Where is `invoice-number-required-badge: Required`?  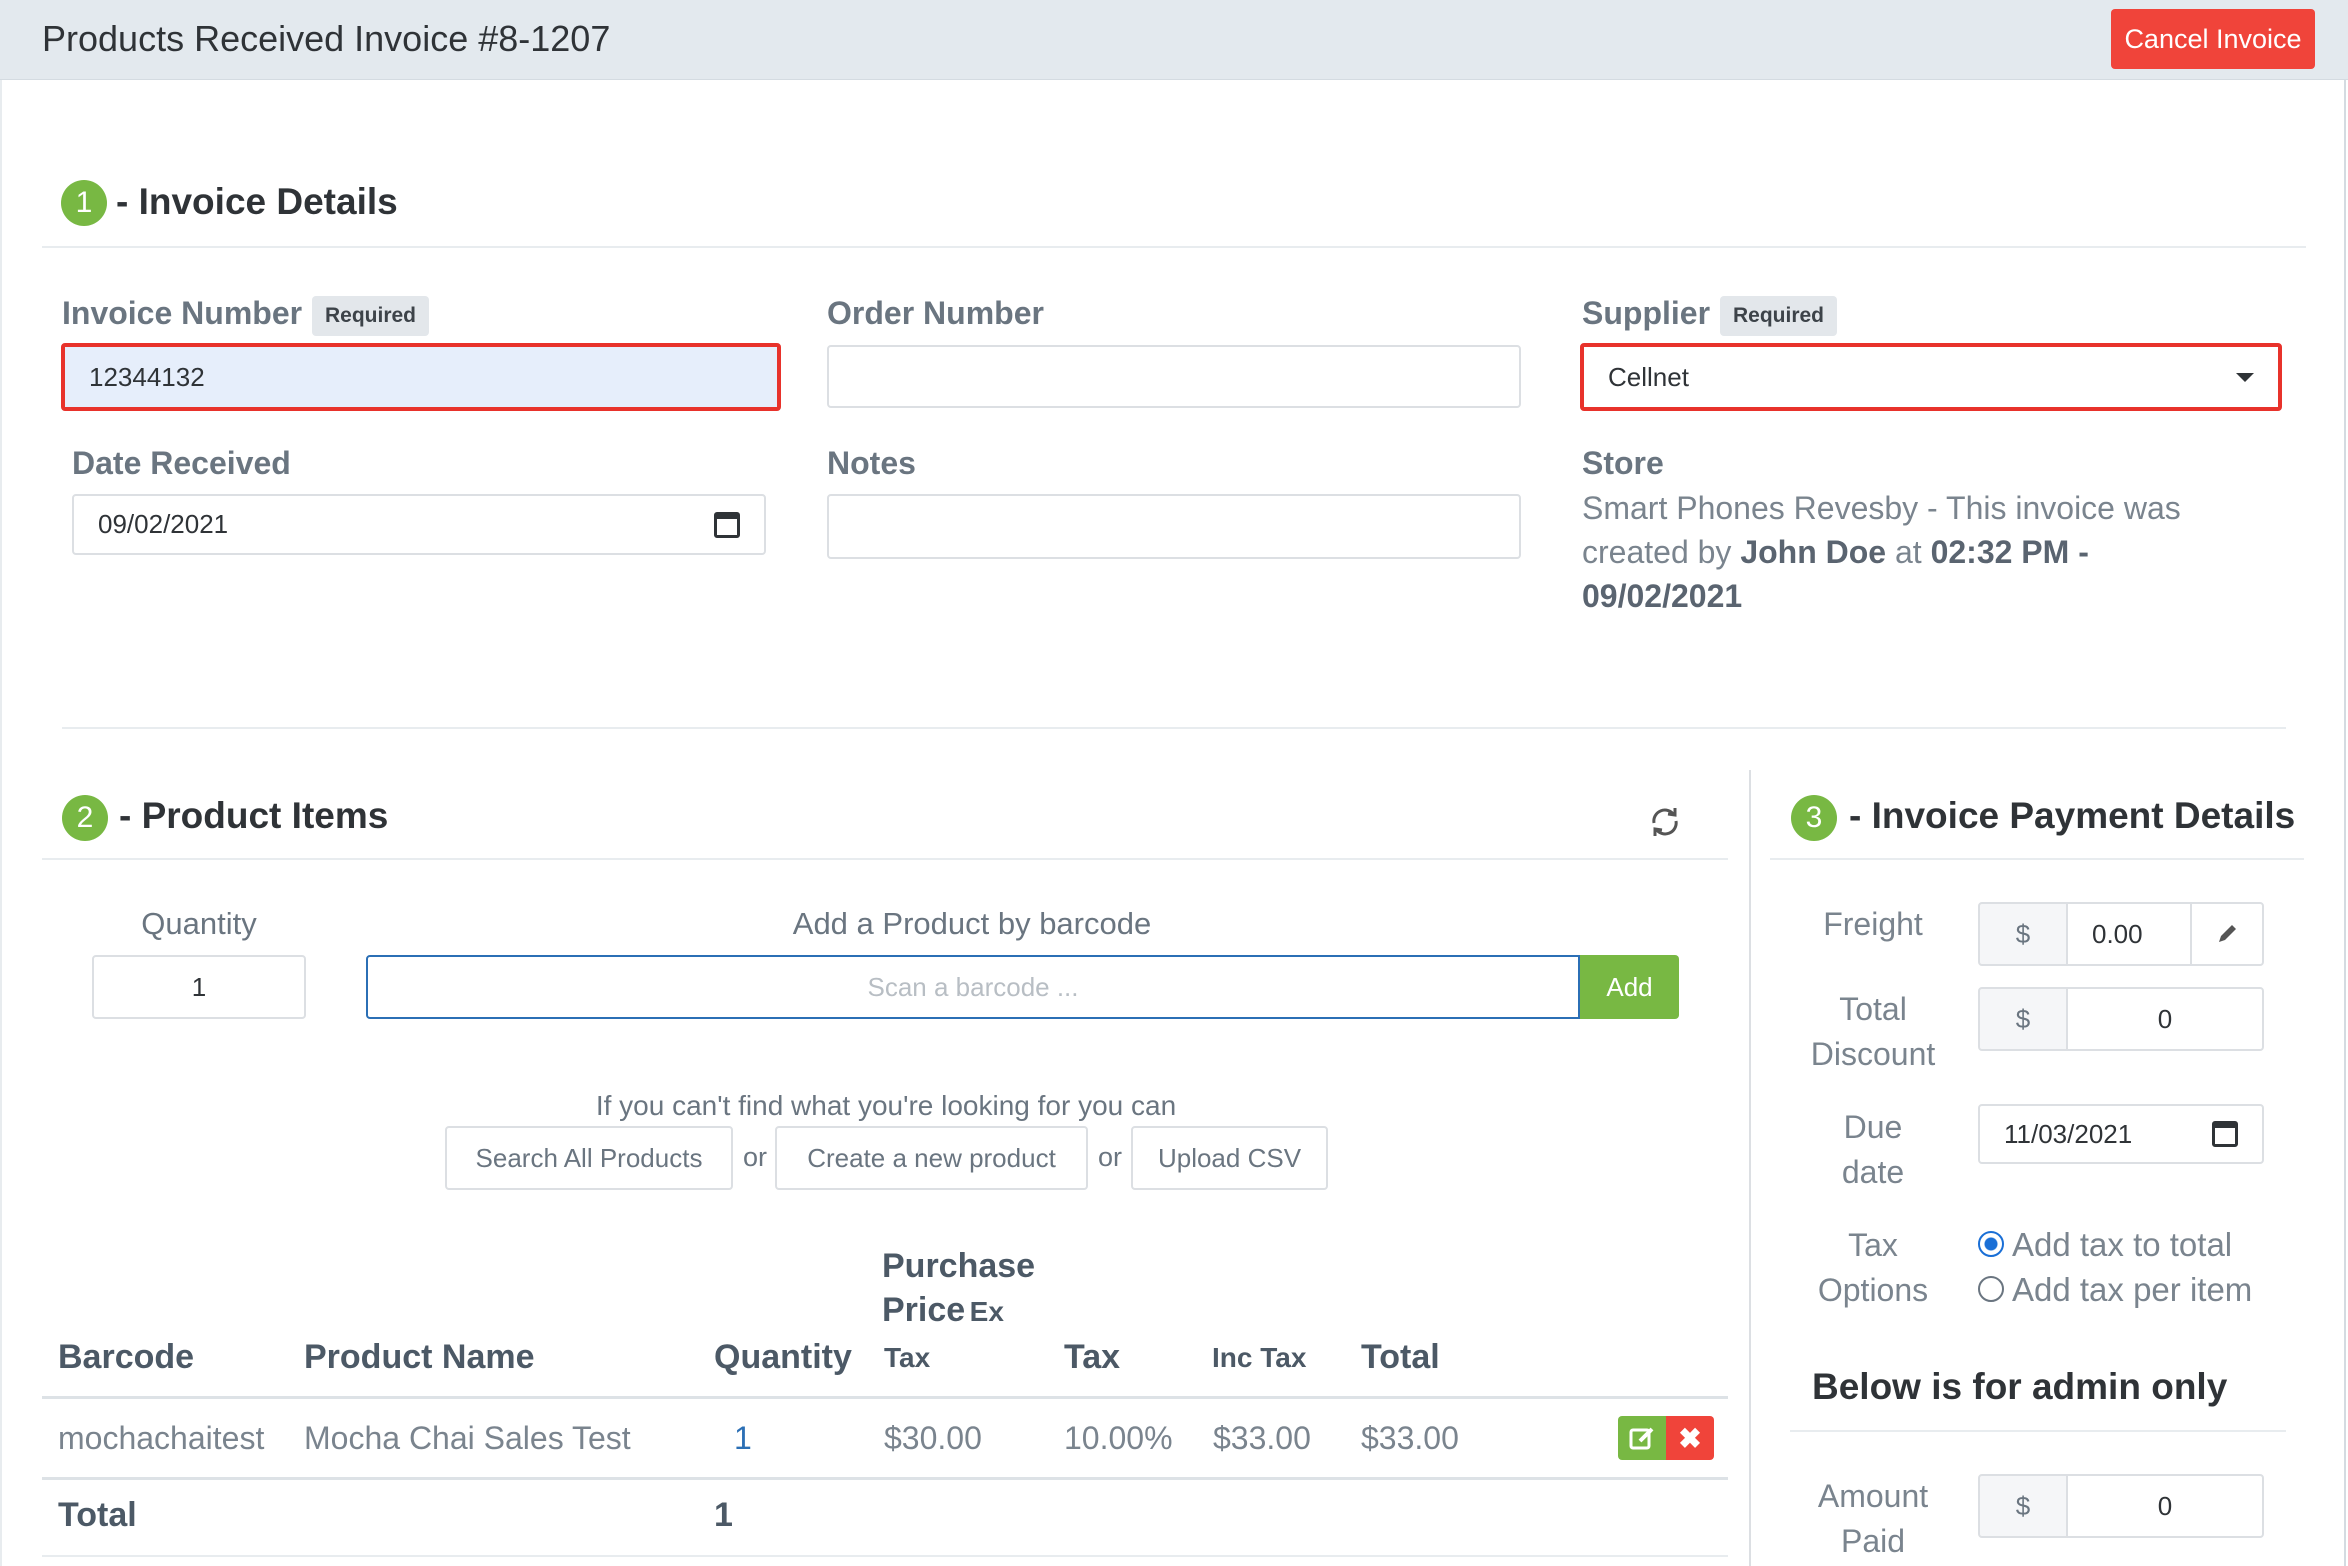
invoice-number-required-badge: Required is located at coordinates (371, 316).